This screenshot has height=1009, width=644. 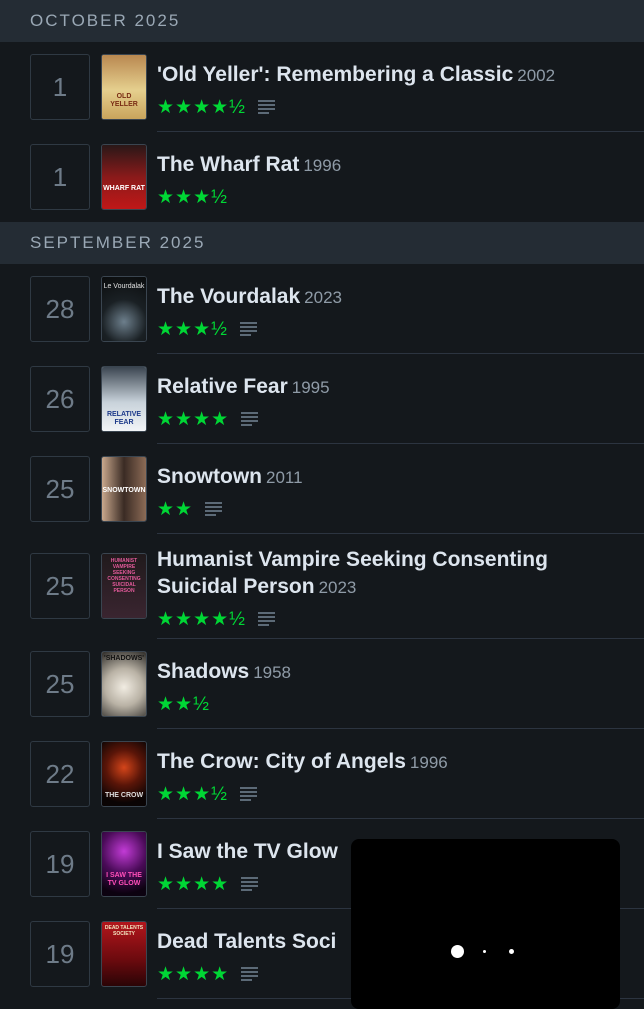 I want to click on poster-label: SNOWTOWN, so click(x=124, y=490).